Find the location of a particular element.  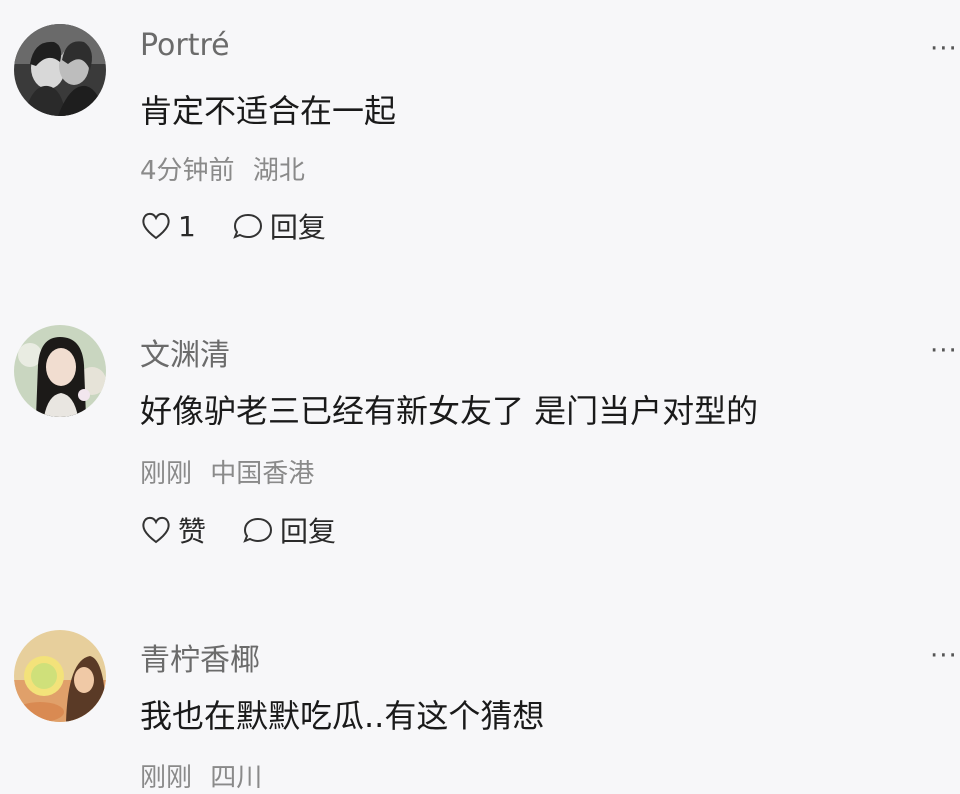

comment-actions: 1 回复 is located at coordinates (233, 226).